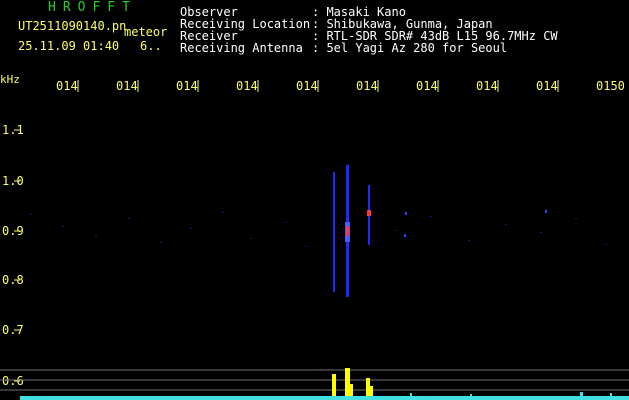  I want to click on histogram-baselines, so click(314, 380).